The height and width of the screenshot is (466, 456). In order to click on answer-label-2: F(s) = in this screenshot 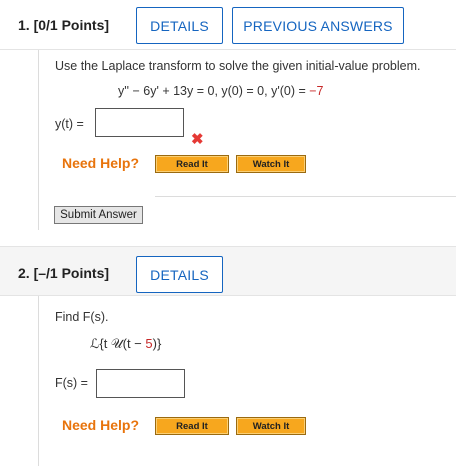, I will do `click(71, 383)`.